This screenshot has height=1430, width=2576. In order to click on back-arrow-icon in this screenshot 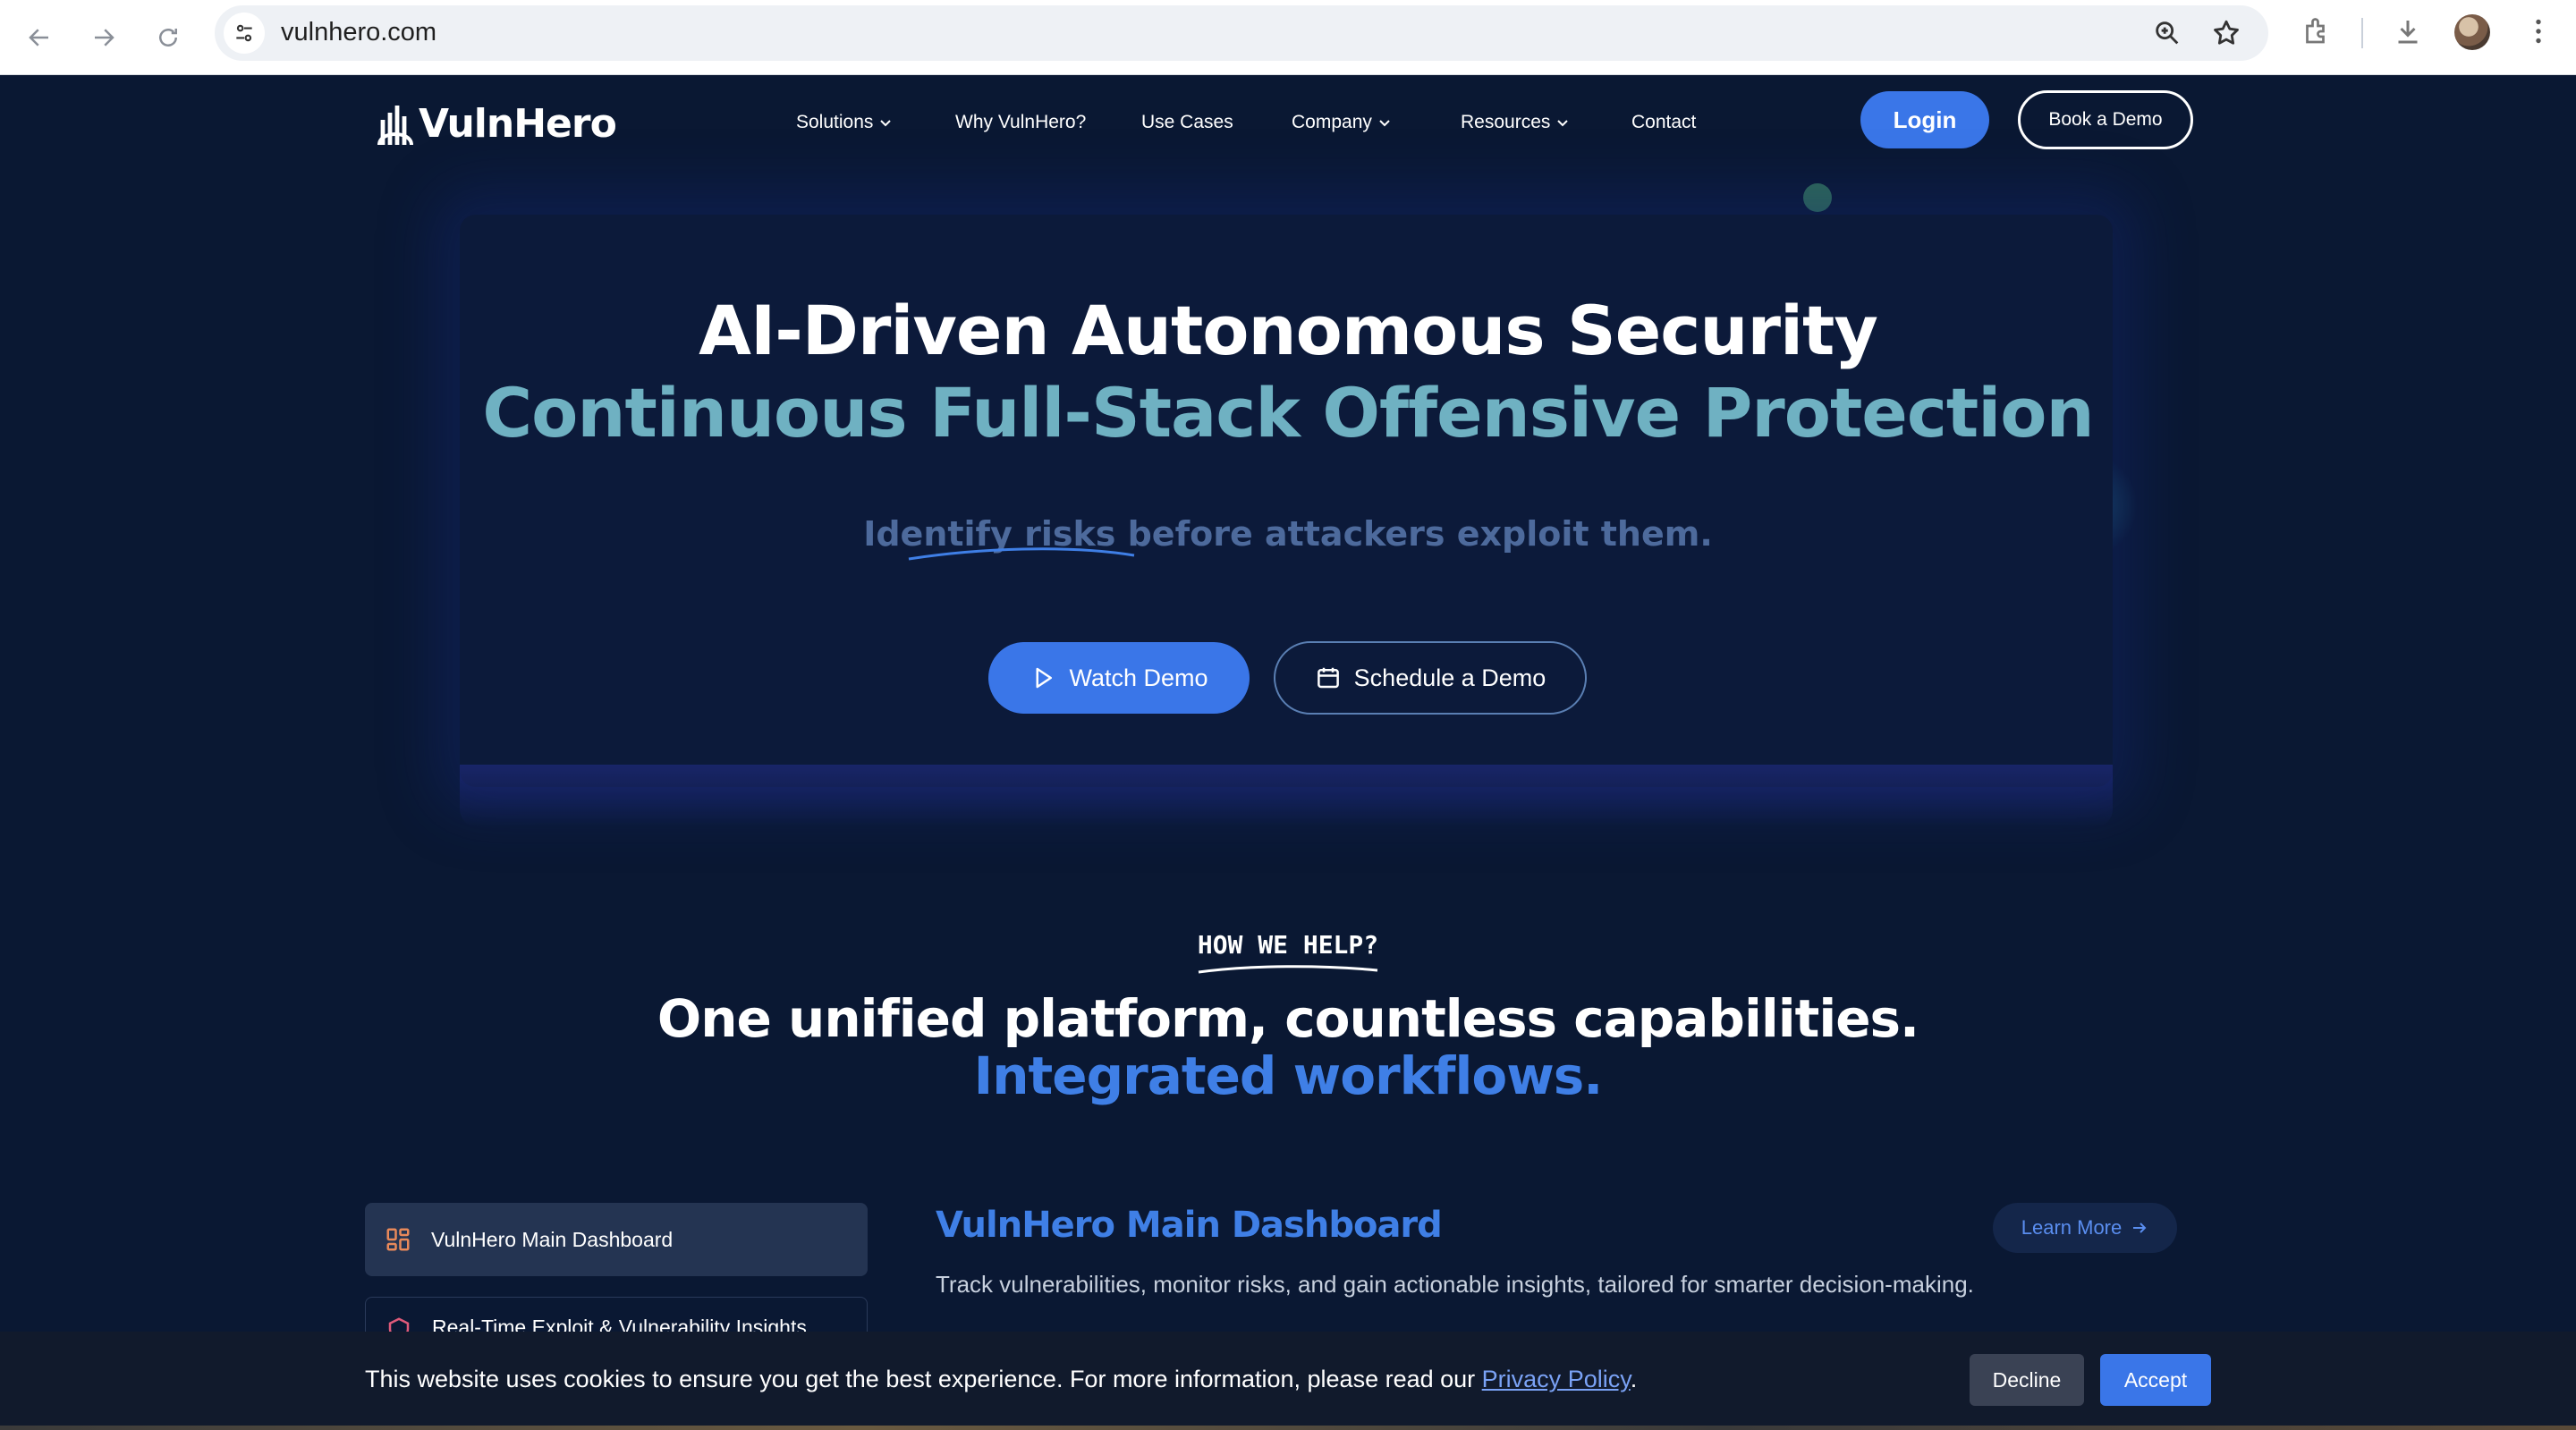, I will do `click(38, 38)`.